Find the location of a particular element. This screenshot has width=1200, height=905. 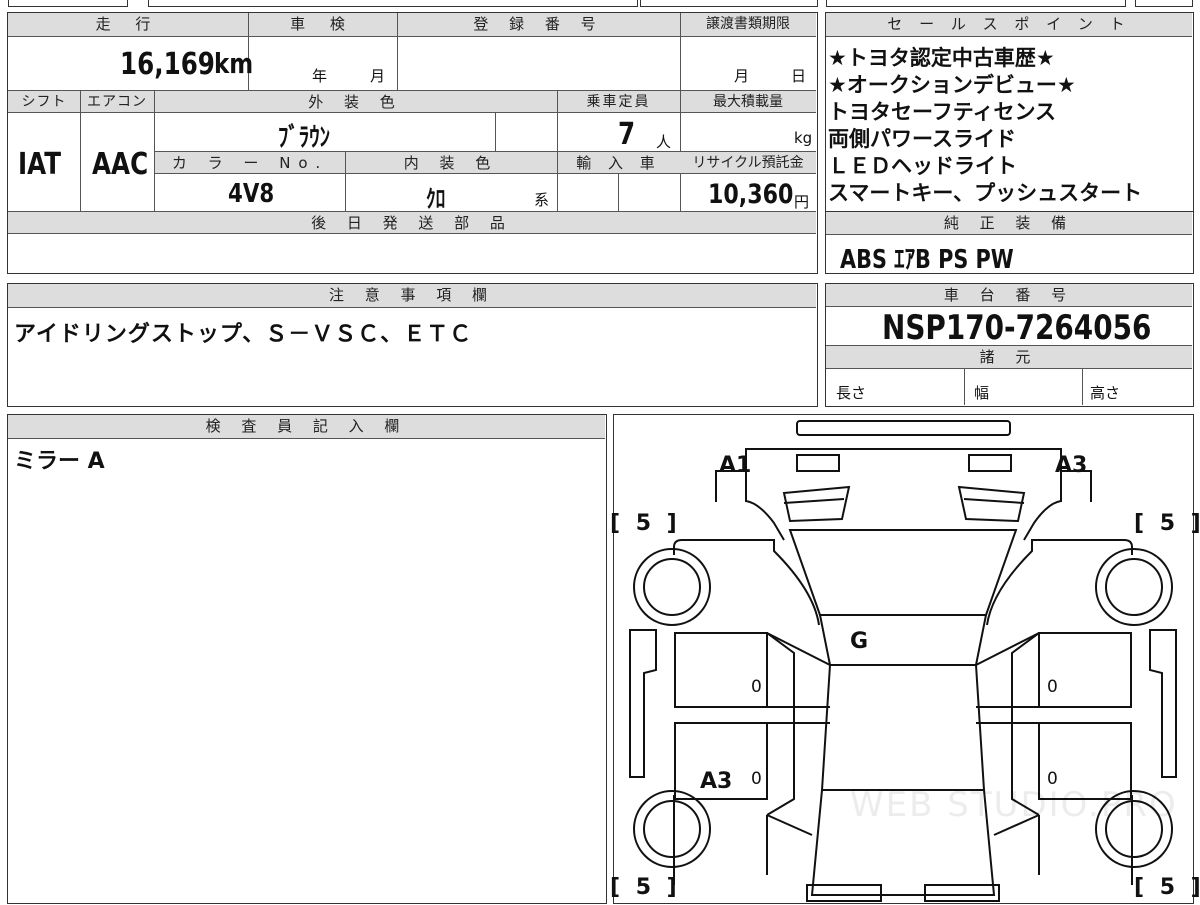

capacity-value: 7 is located at coordinates (627, 134).